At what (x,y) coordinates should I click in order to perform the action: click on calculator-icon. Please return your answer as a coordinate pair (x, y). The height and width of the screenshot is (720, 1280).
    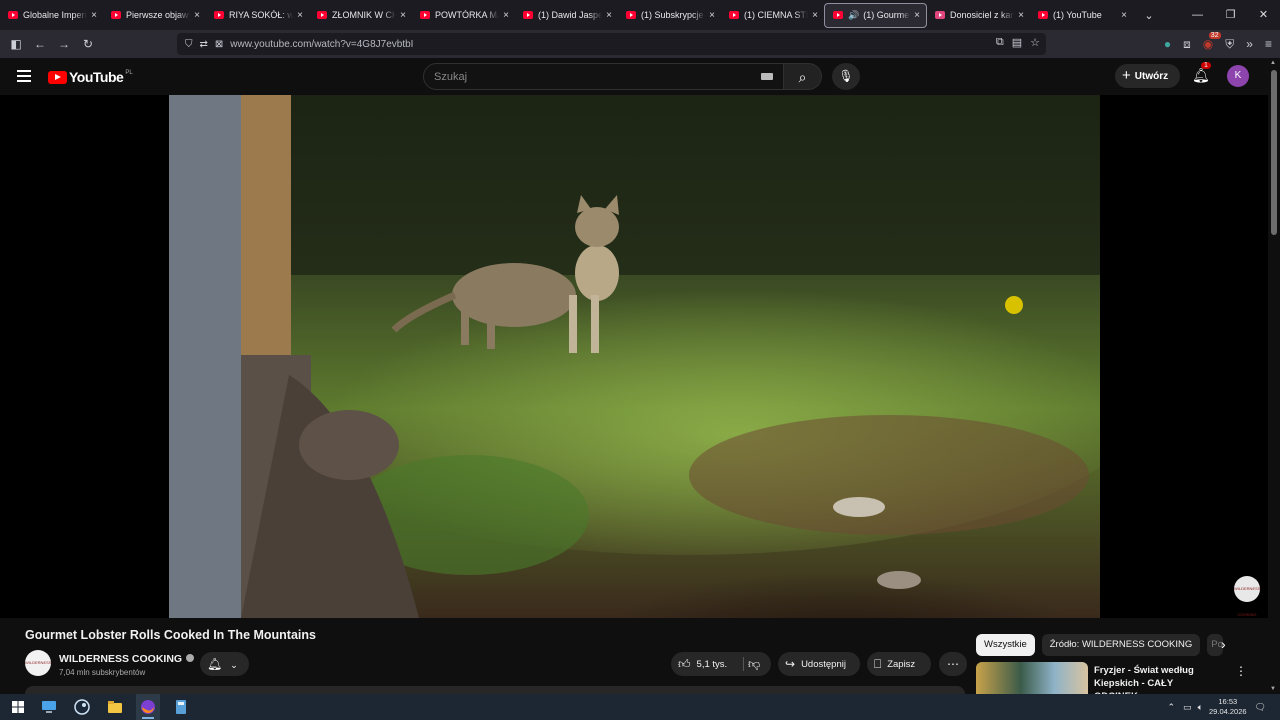
    Looking at the image, I should click on (181, 707).